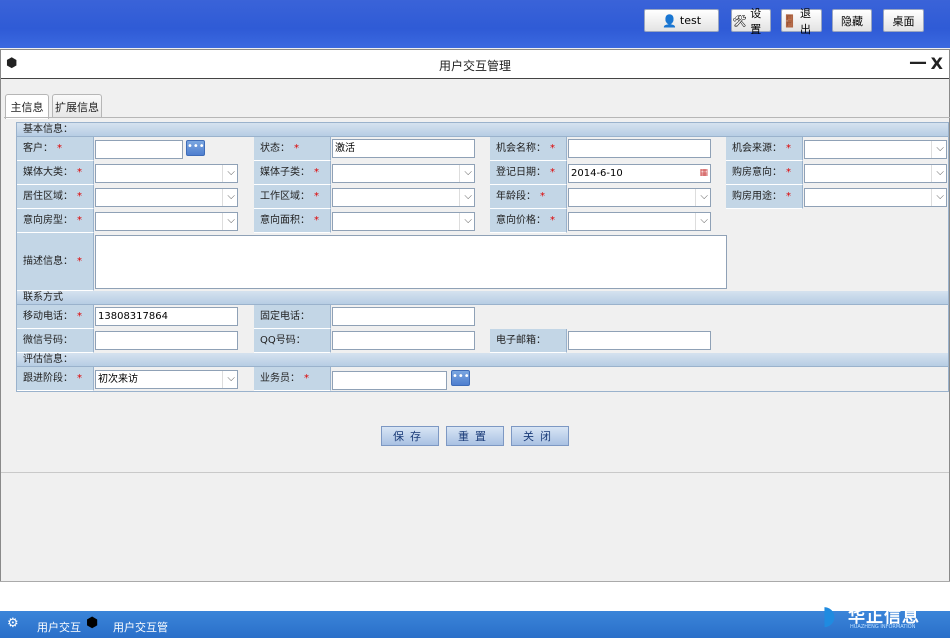  What do you see at coordinates (55, 197) in the screenshot?
I see `label-living-area: 居住区域： *` at bounding box center [55, 197].